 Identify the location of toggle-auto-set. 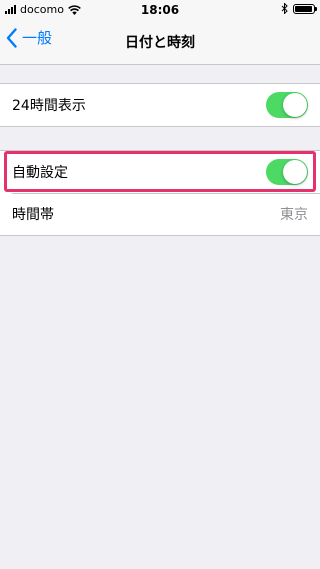
(287, 172).